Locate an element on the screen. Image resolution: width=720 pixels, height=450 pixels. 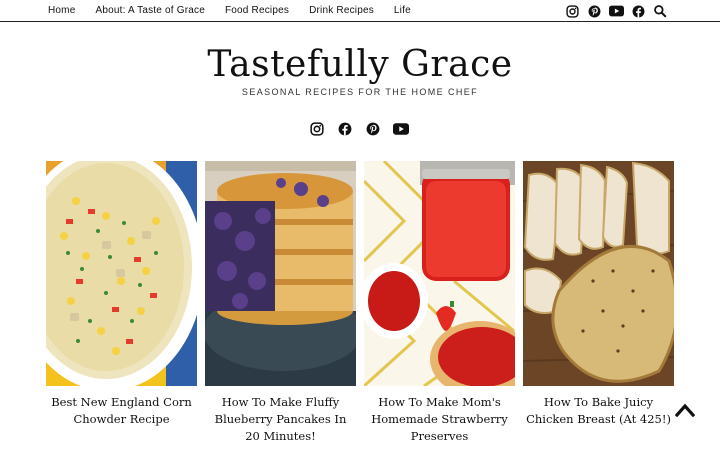
nav-food-recipes: Food Recipes is located at coordinates (257, 10).